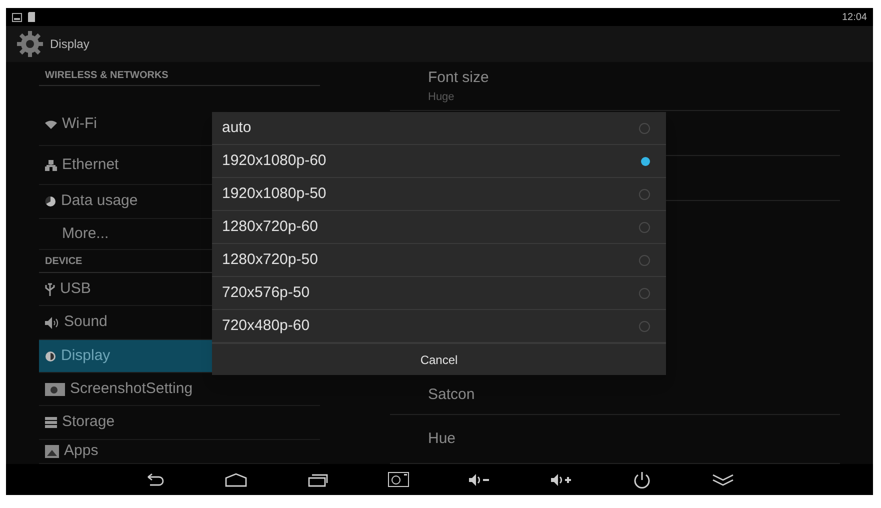  What do you see at coordinates (50, 289) in the screenshot?
I see `usb-icon` at bounding box center [50, 289].